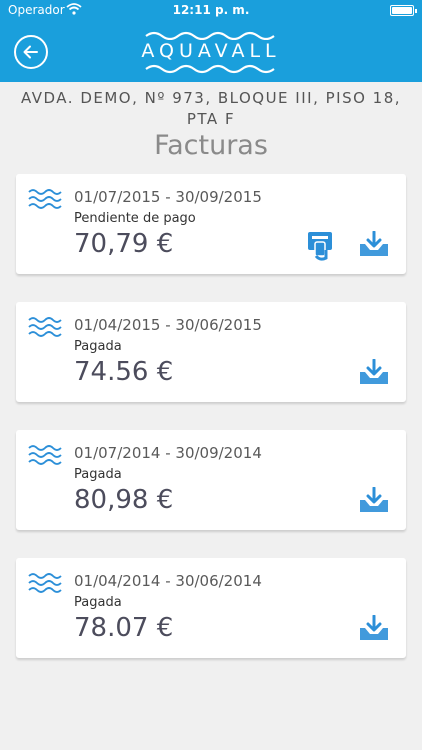  Describe the element at coordinates (168, 581) in the screenshot. I see `invoice-period: 01/04/2014 - 30/06/2014` at that location.